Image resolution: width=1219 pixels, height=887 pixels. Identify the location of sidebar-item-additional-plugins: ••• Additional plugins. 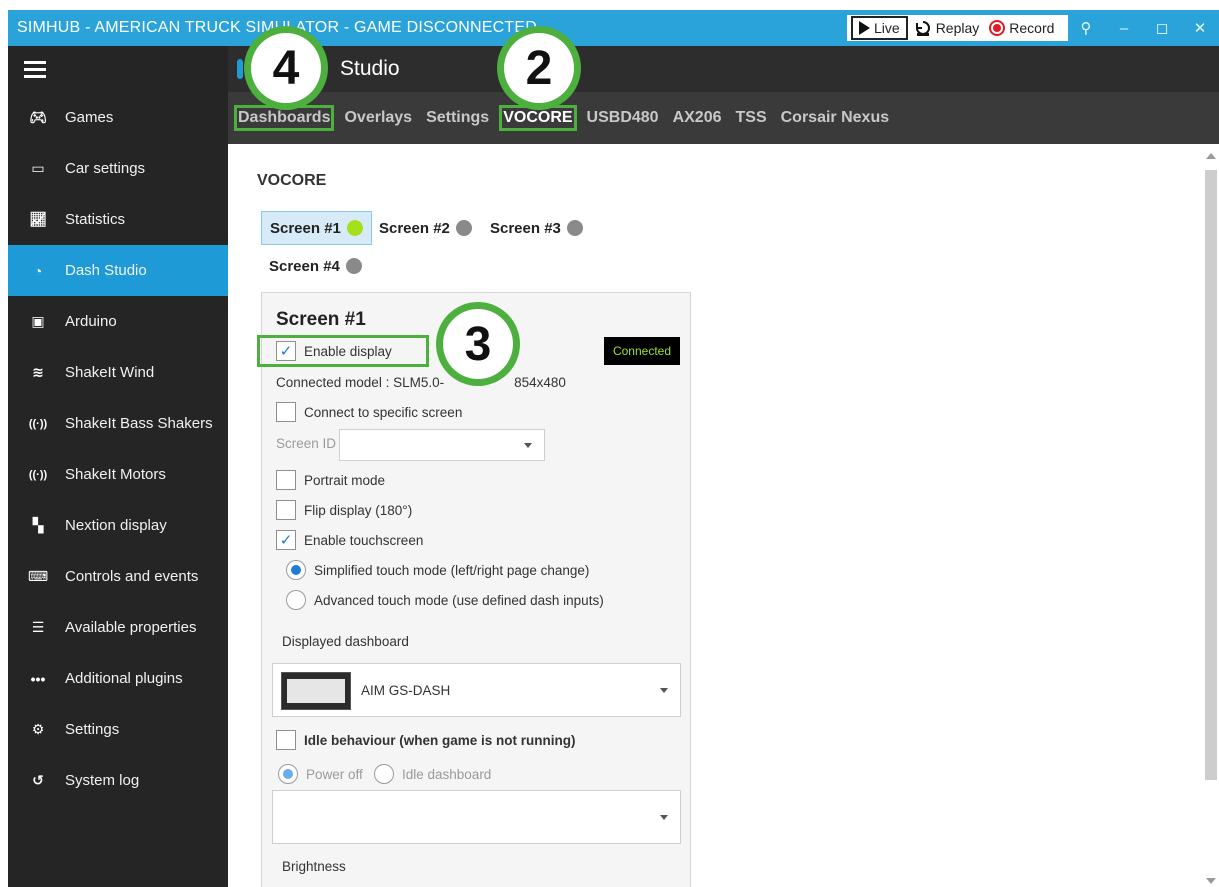
(118, 678).